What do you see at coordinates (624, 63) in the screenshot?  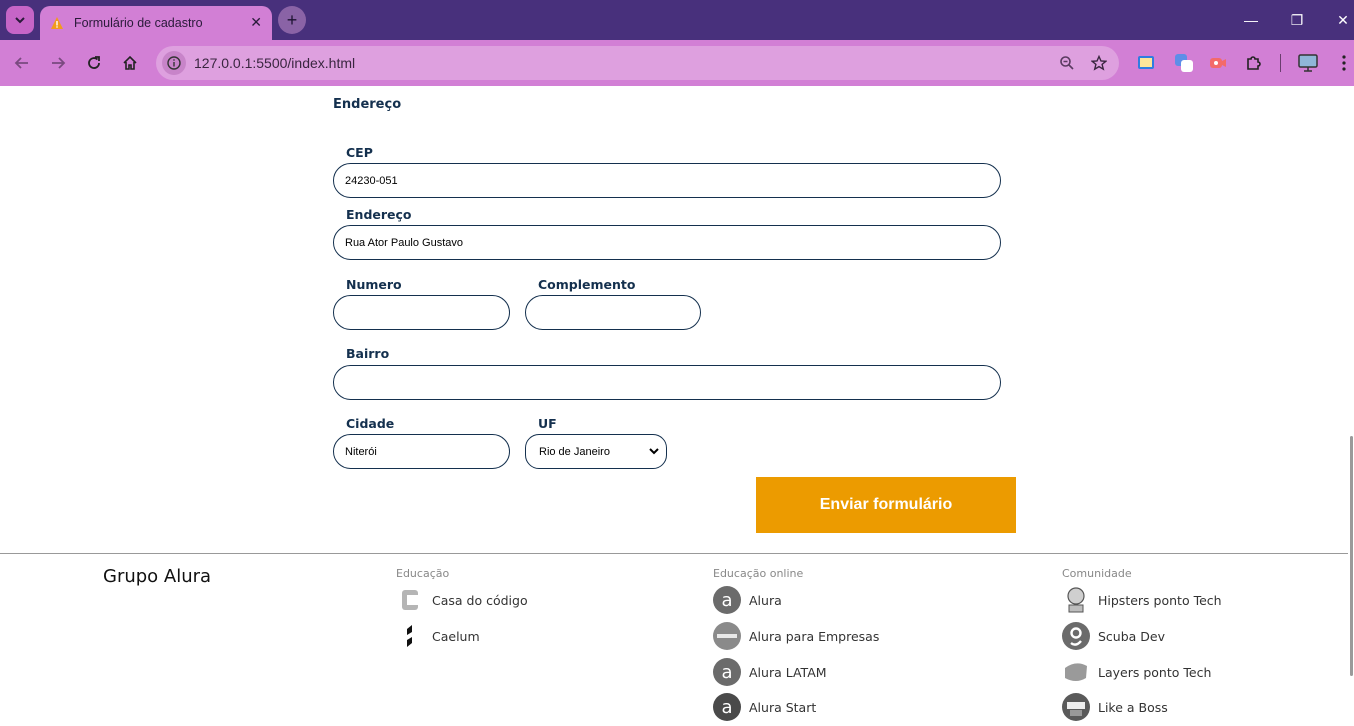 I see `url-text: 127.0.0.1:5500/index.html` at bounding box center [624, 63].